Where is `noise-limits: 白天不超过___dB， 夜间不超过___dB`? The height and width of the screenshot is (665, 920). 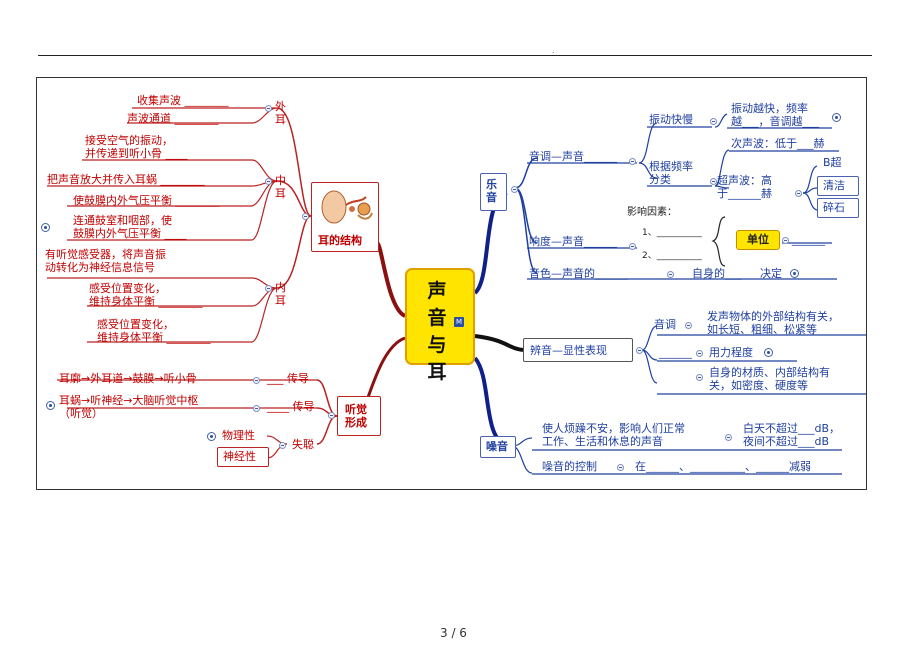 noise-limits: 白天不超过___dB， 夜间不超过___dB is located at coordinates (792, 435).